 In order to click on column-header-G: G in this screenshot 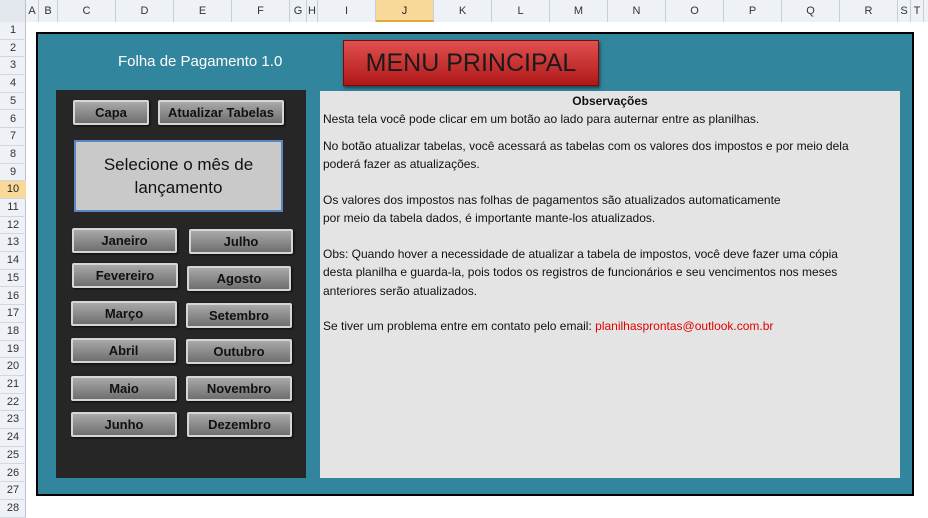, I will do `click(298, 11)`.